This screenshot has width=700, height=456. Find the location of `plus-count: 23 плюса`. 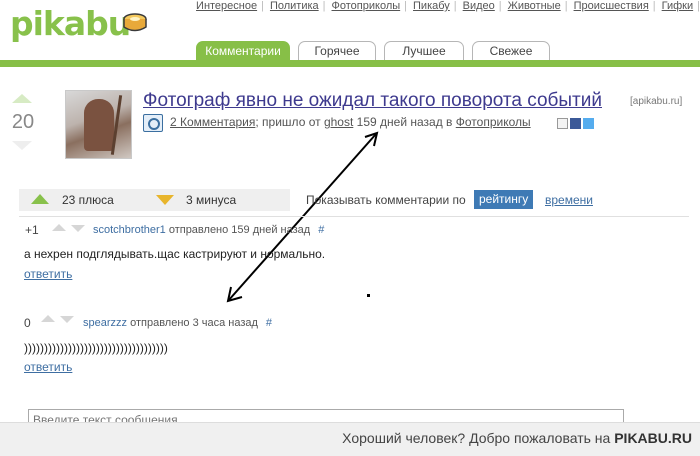

plus-count: 23 плюса is located at coordinates (88, 200).